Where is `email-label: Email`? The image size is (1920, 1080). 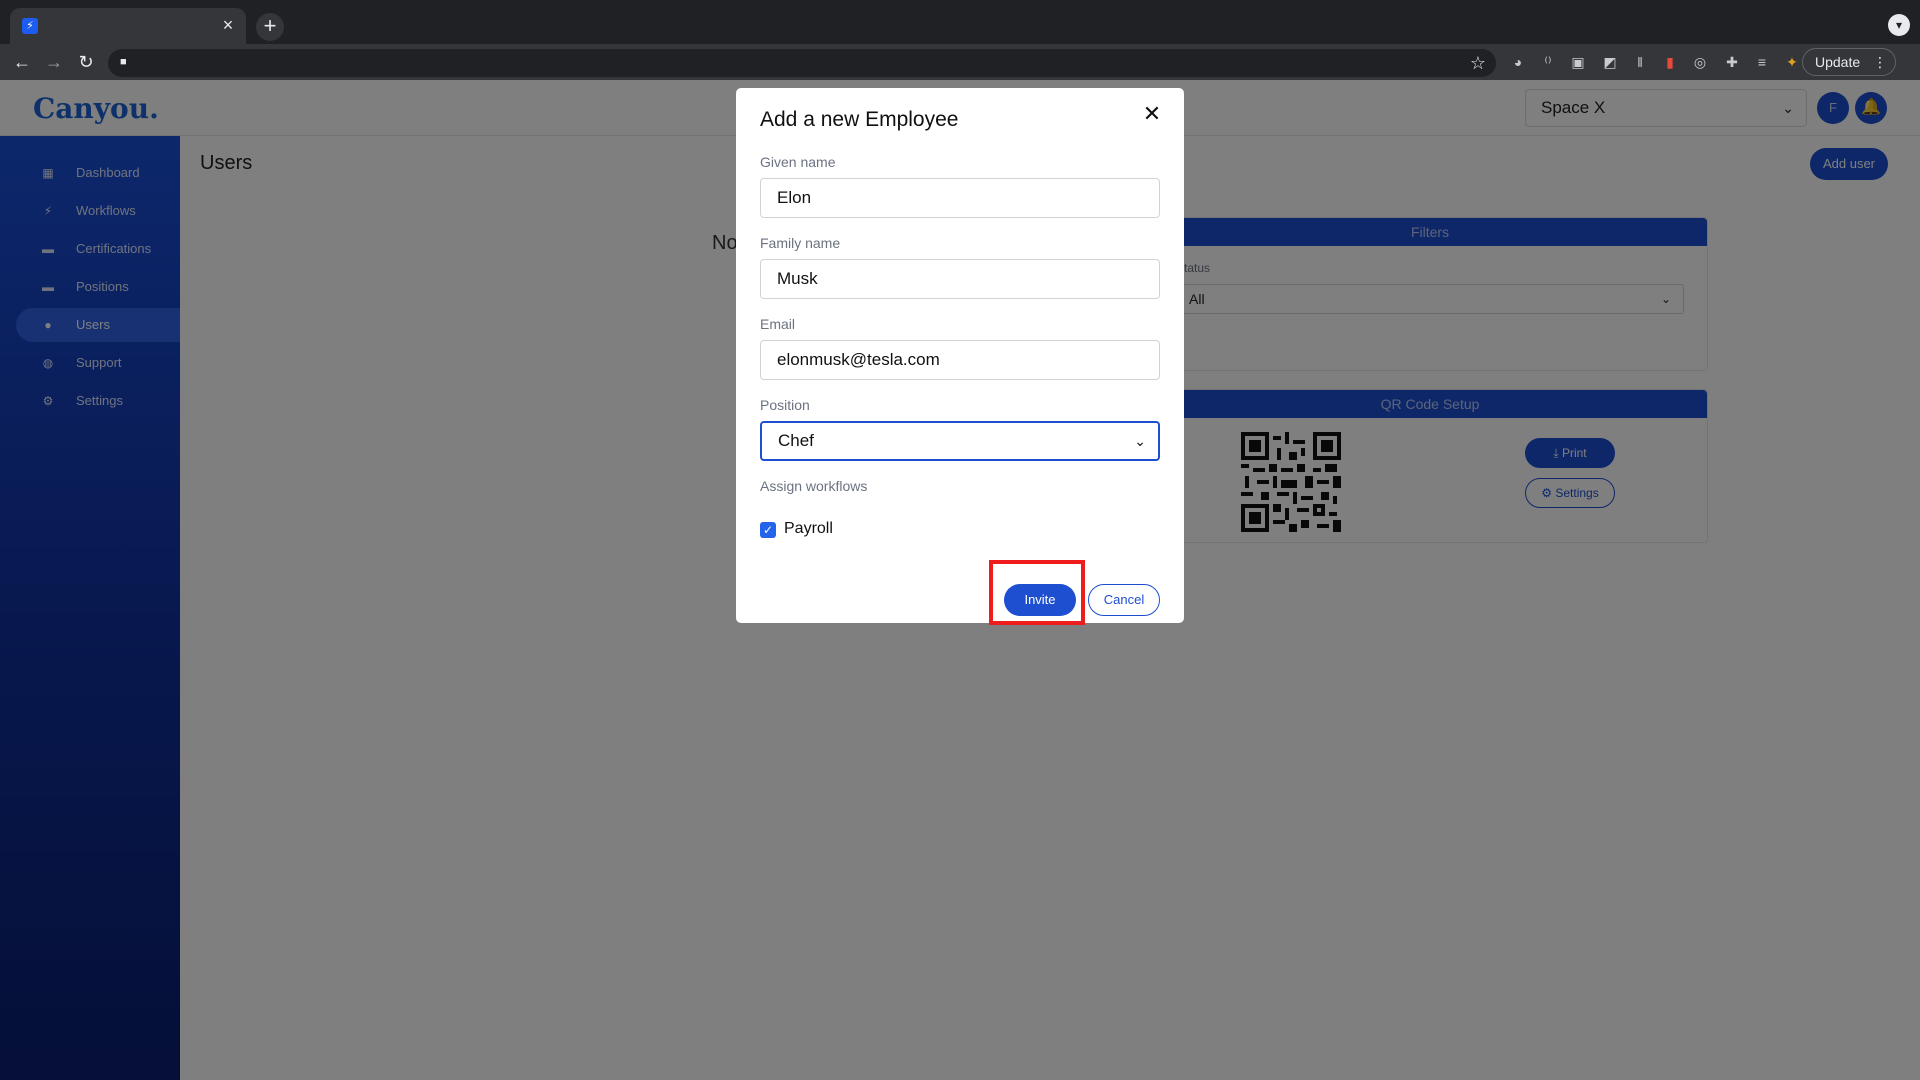
email-label: Email is located at coordinates (778, 324).